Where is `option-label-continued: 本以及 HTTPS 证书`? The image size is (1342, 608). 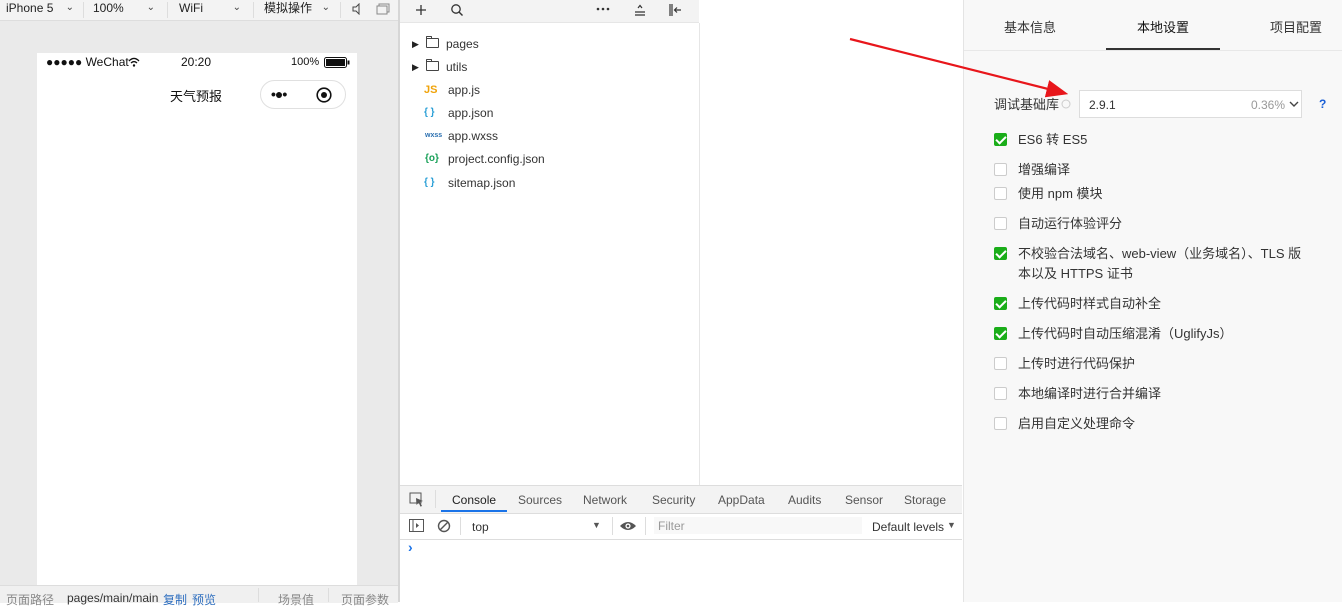
option-label-continued: 本以及 HTTPS 证书 is located at coordinates (1075, 273).